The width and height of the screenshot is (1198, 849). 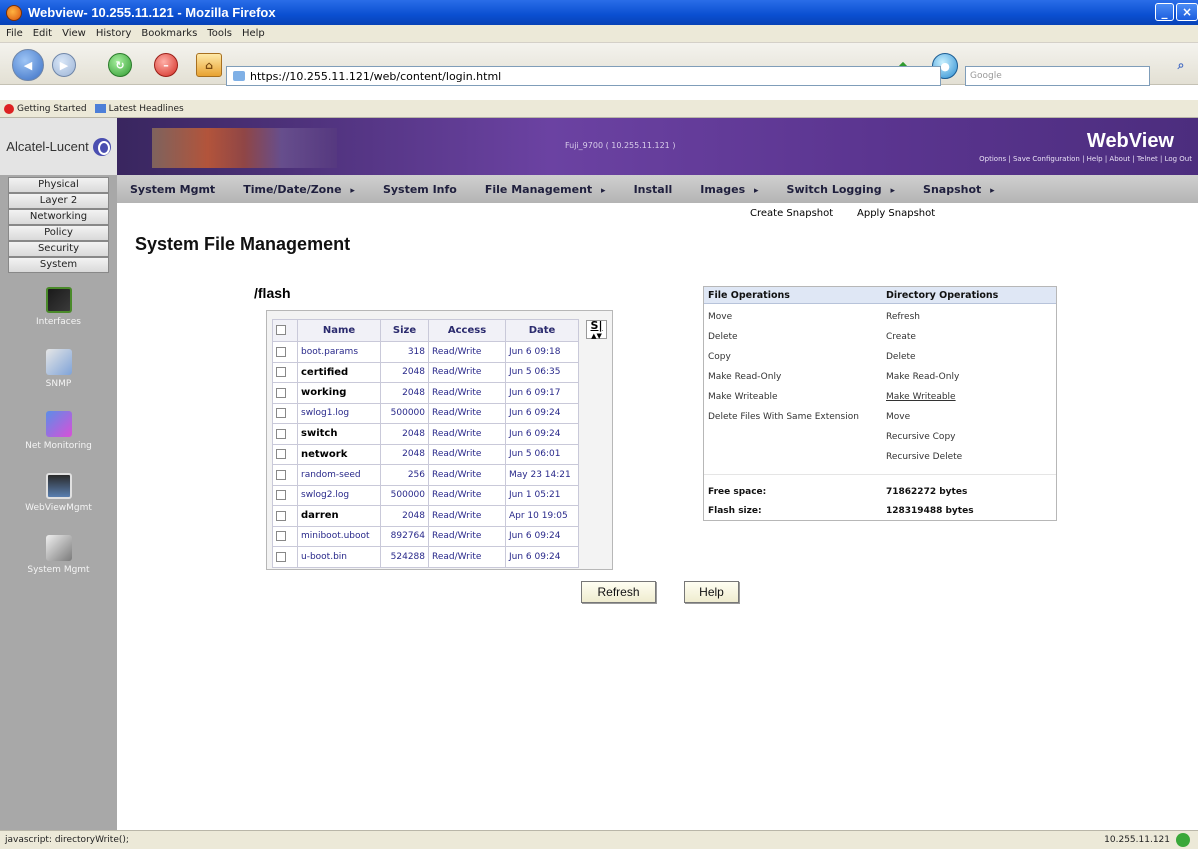 I want to click on table-row: darren 2048 Read/Write Apr 10 19:05, so click(x=425, y=516).